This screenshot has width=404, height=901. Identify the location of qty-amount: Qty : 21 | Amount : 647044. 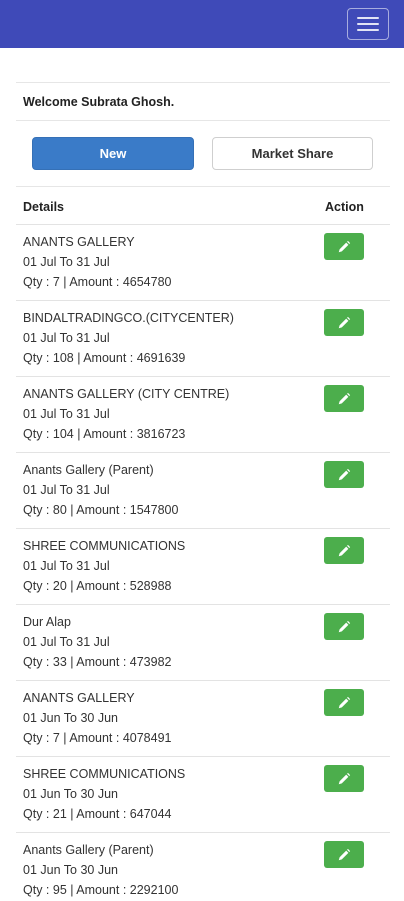
(97, 814).